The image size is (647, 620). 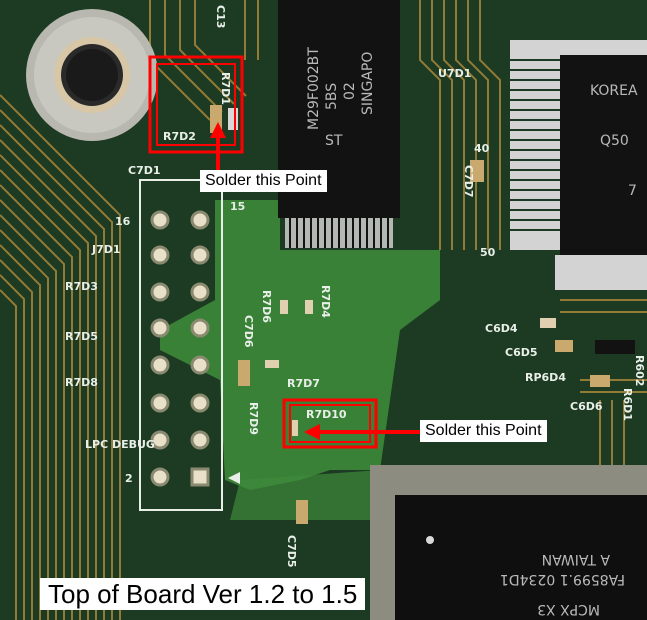 What do you see at coordinates (92, 75) in the screenshot?
I see `mounting-hole` at bounding box center [92, 75].